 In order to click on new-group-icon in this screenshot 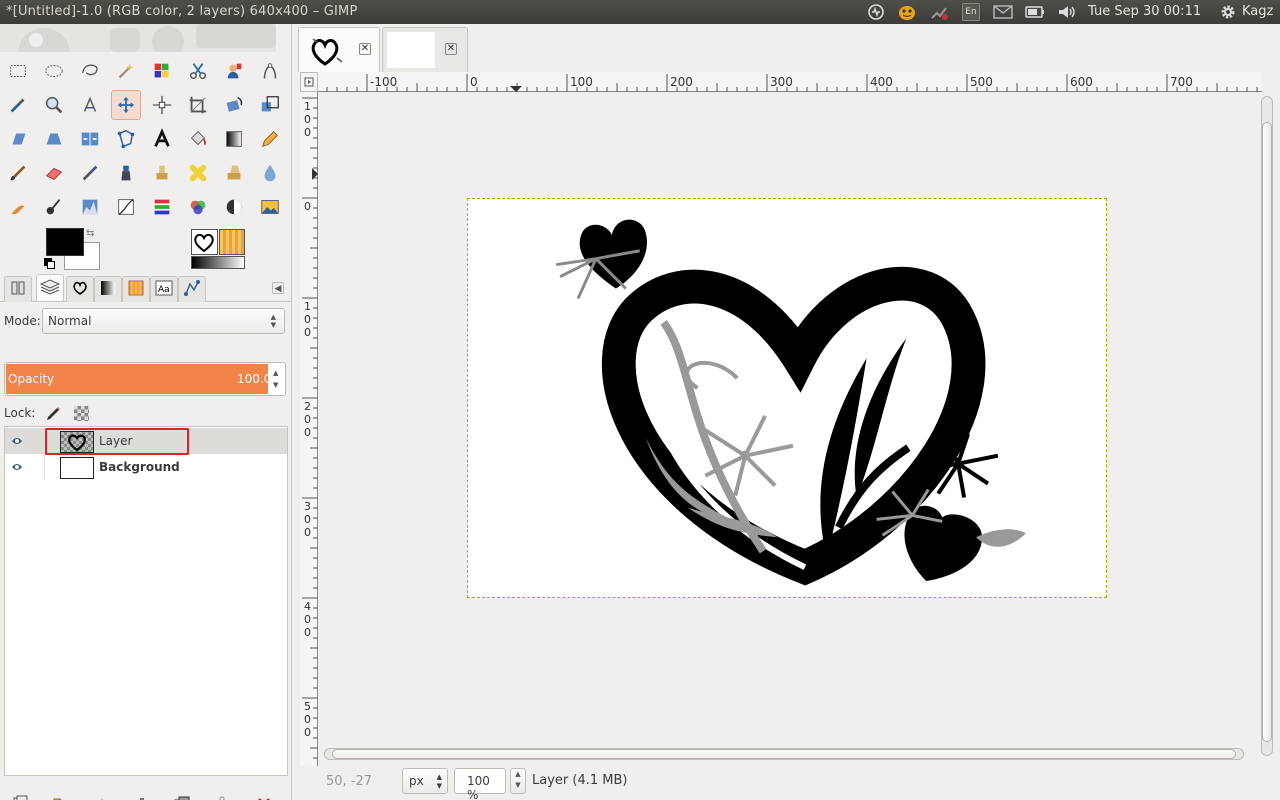, I will do `click(62, 796)`.